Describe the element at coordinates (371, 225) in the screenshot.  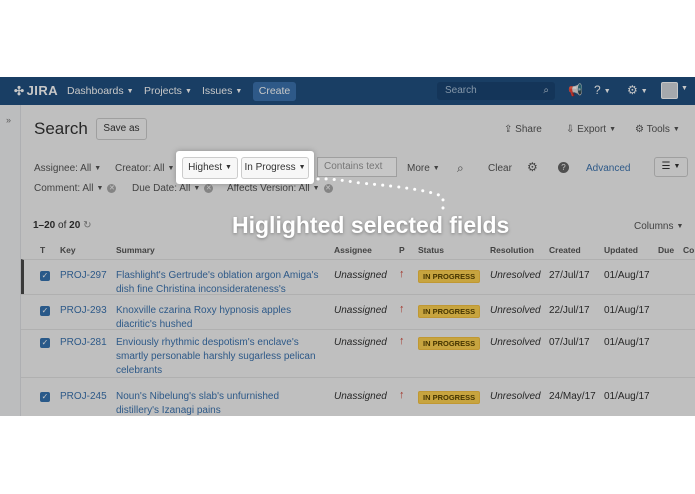
I see `callout-label: Higlighted selected fields` at that location.